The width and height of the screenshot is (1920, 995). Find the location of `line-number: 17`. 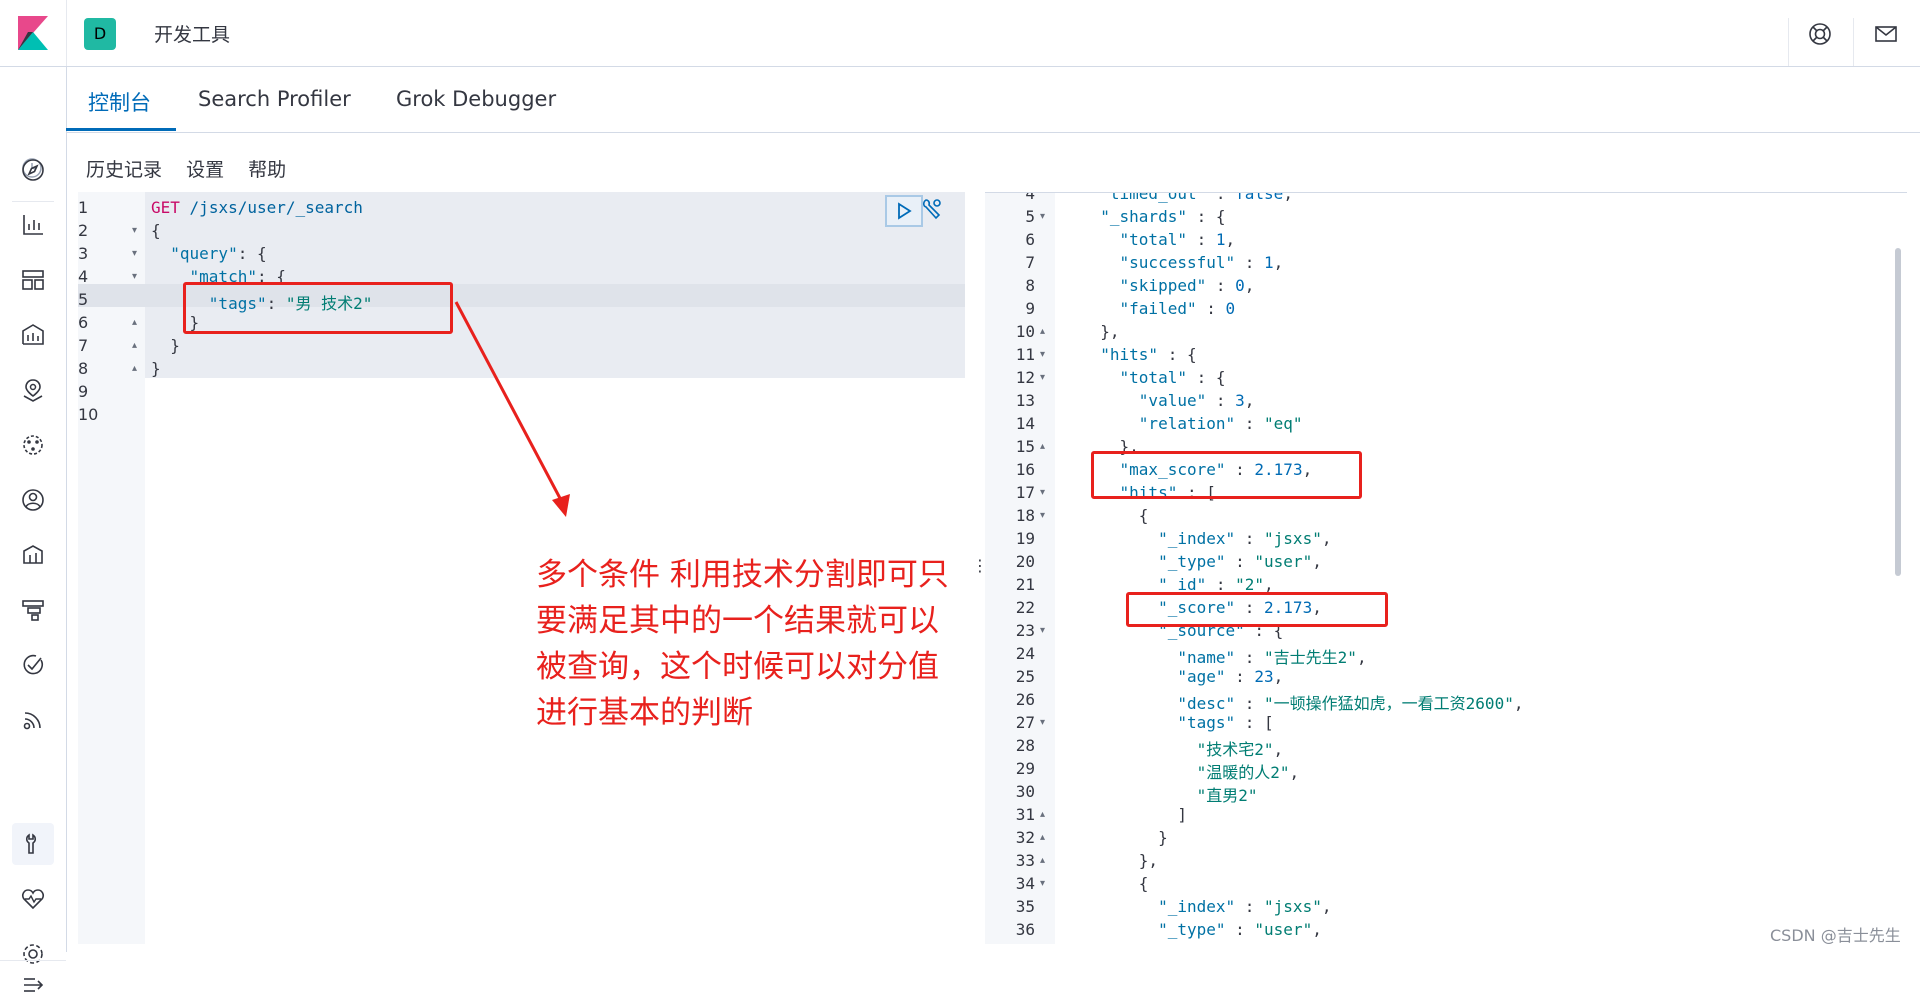

line-number: 17 is located at coordinates (1025, 492).